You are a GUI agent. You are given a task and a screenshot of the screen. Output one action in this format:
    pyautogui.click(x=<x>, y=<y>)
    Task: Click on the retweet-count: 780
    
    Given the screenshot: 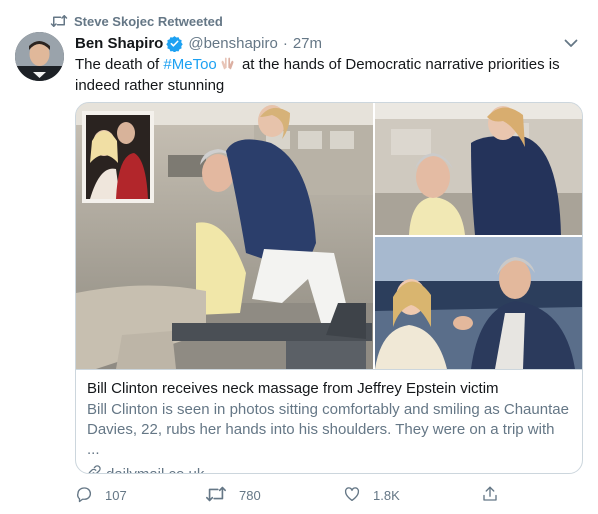 What is the action you would take?
    pyautogui.click(x=250, y=495)
    